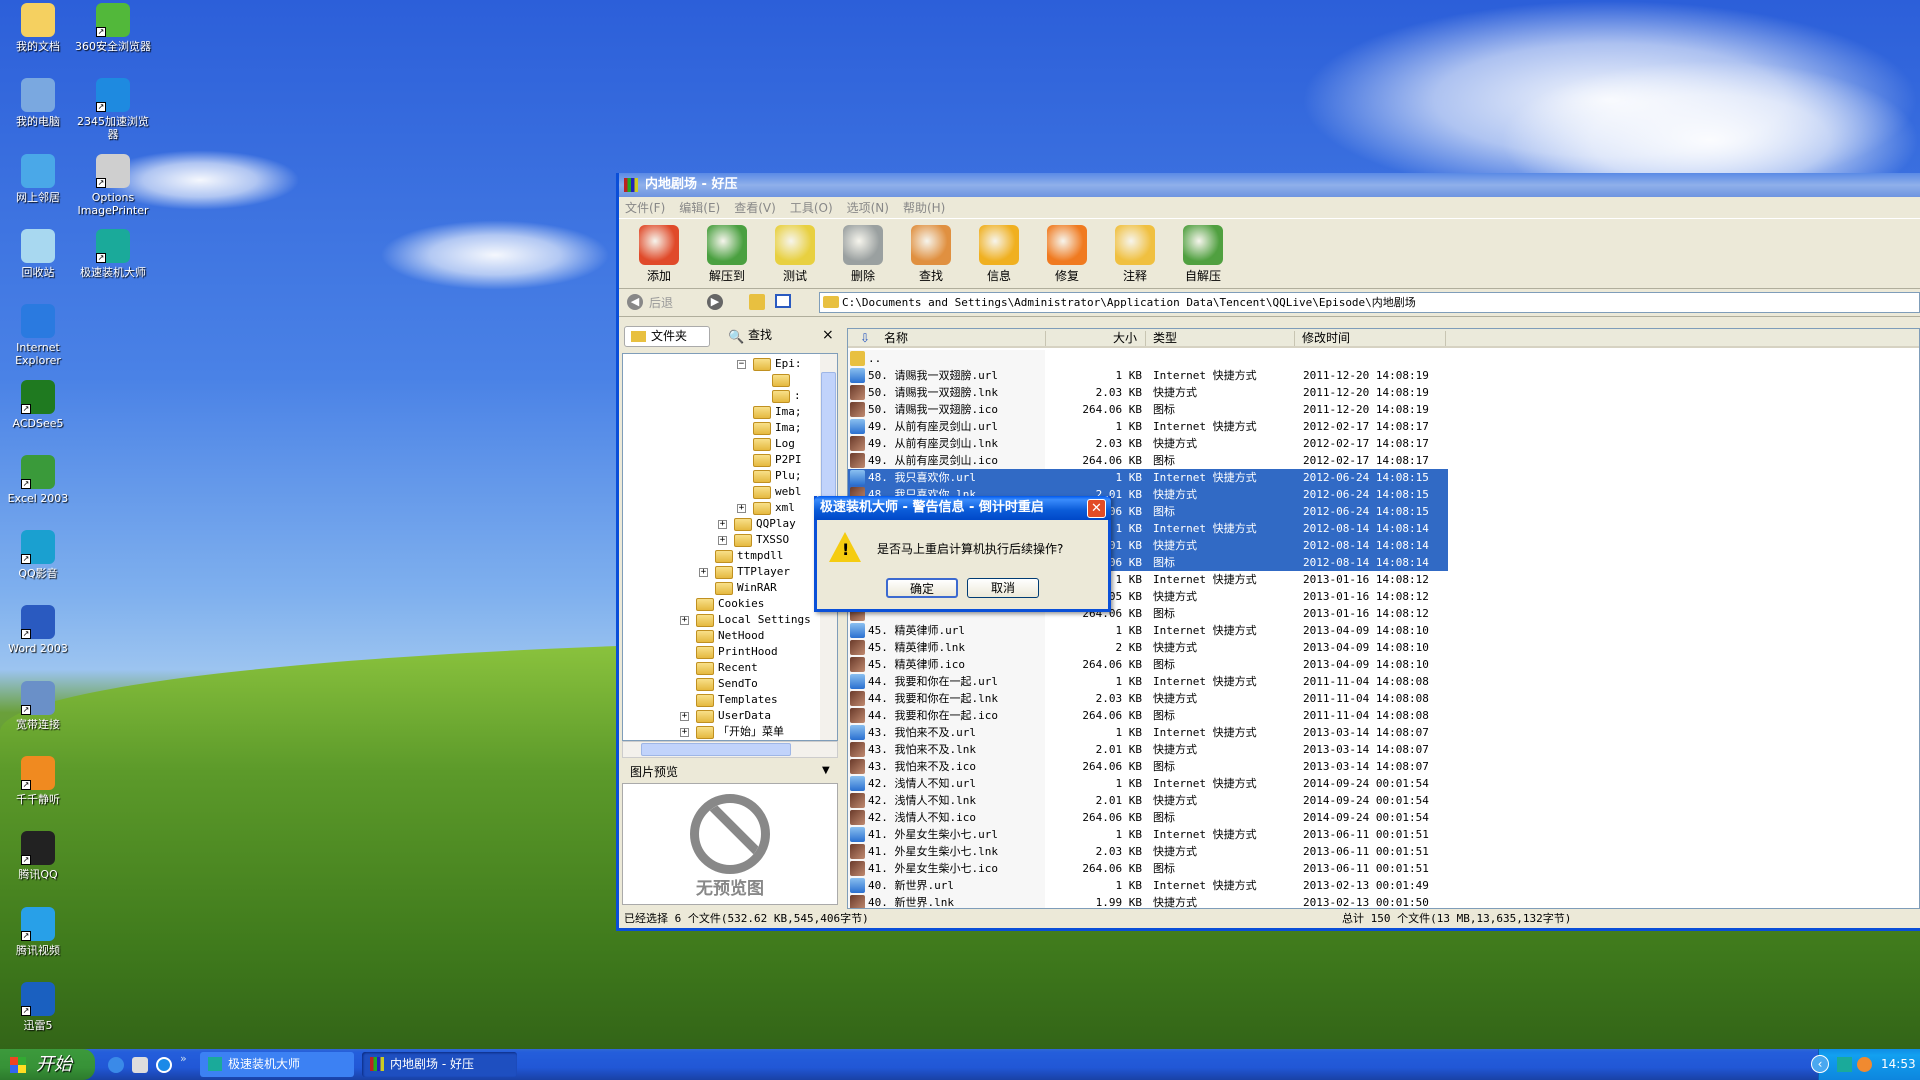  What do you see at coordinates (38, 479) in the screenshot?
I see `desktop-icon: ↗ Excel 2003` at bounding box center [38, 479].